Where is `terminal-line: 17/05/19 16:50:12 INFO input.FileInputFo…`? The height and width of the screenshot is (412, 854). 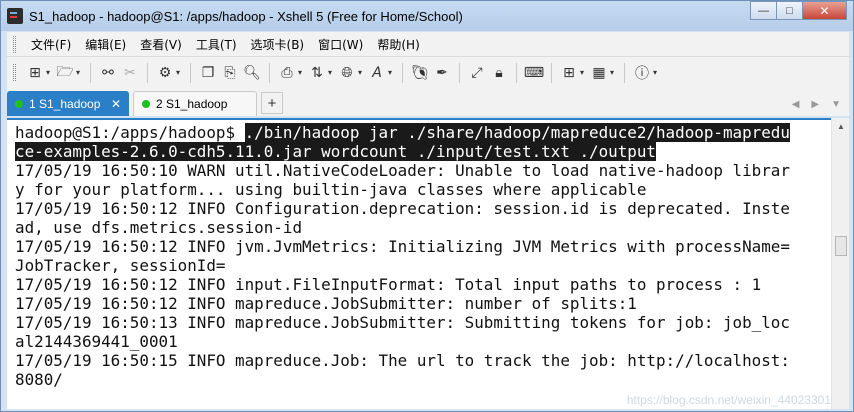
terminal-line: 17/05/19 16:50:12 INFO input.FileInputFo… is located at coordinates (388, 284).